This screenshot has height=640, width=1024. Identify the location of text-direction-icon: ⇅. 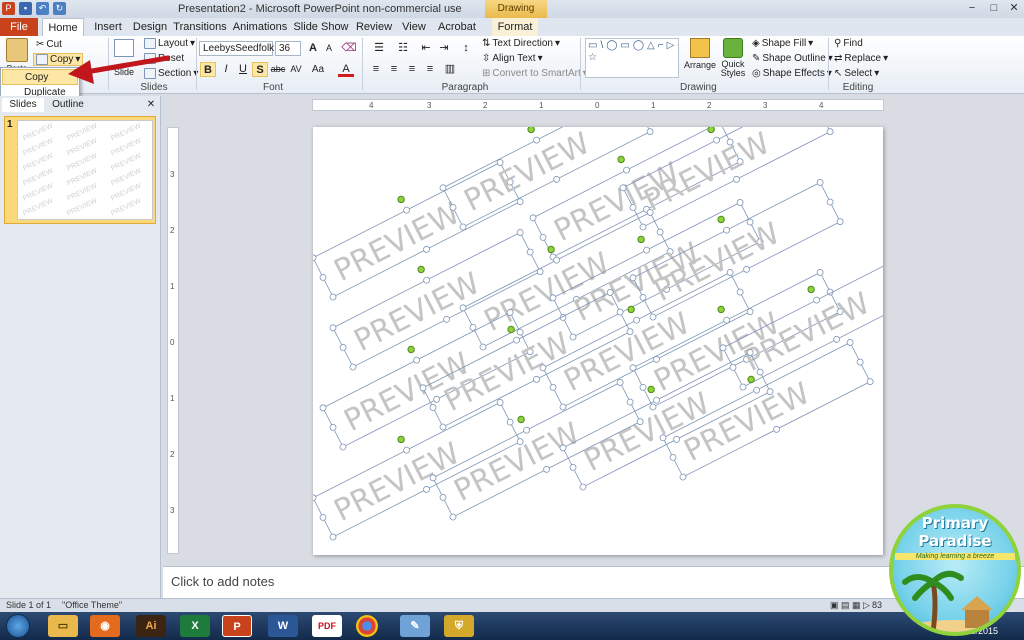
(486, 43).